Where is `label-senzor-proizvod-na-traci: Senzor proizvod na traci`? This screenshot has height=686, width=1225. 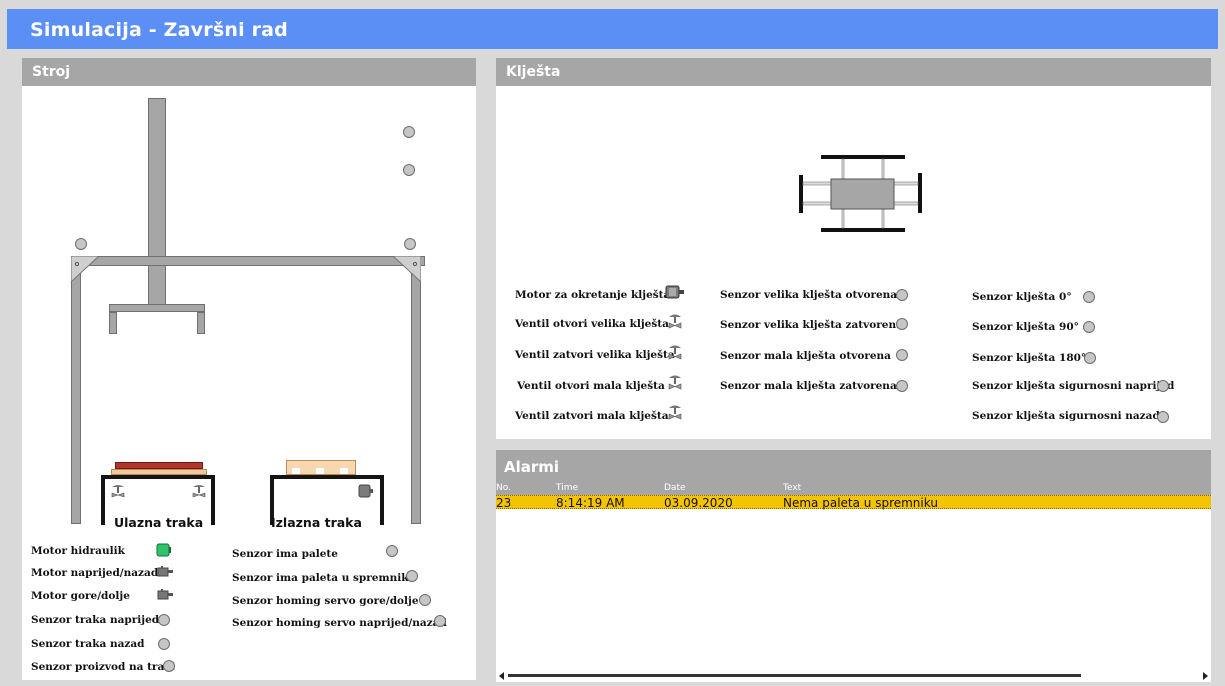 label-senzor-proizvod-na-traci: Senzor proizvod na traci is located at coordinates (103, 667).